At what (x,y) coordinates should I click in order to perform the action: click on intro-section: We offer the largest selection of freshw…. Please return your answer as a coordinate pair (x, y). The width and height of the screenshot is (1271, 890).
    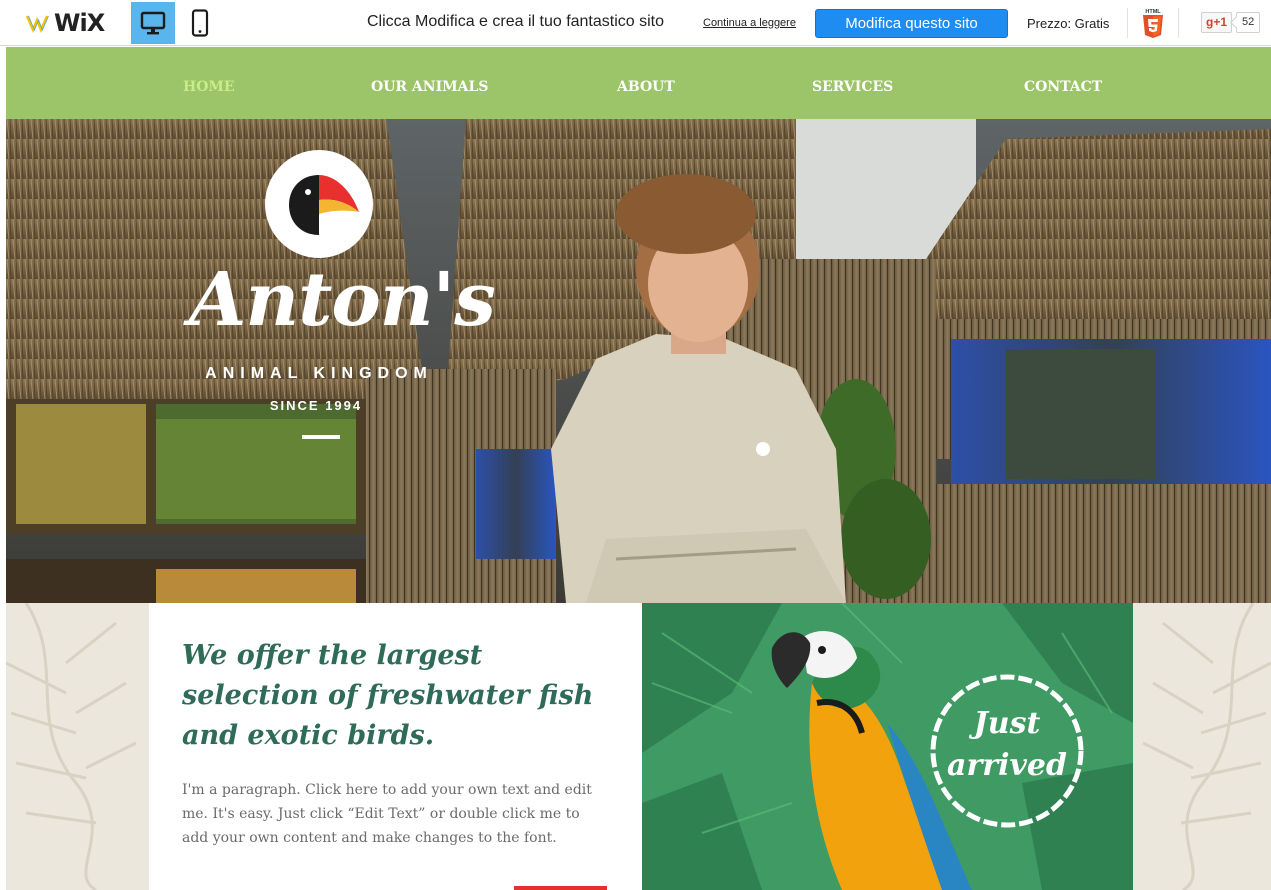
    Looking at the image, I should click on (395, 746).